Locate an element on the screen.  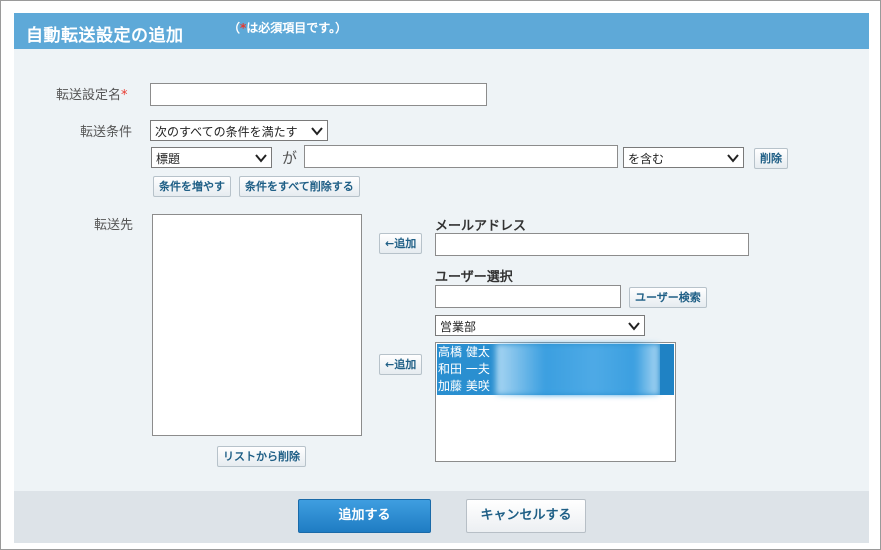
condition-field-select-value: 標題 is located at coordinates (168, 159).